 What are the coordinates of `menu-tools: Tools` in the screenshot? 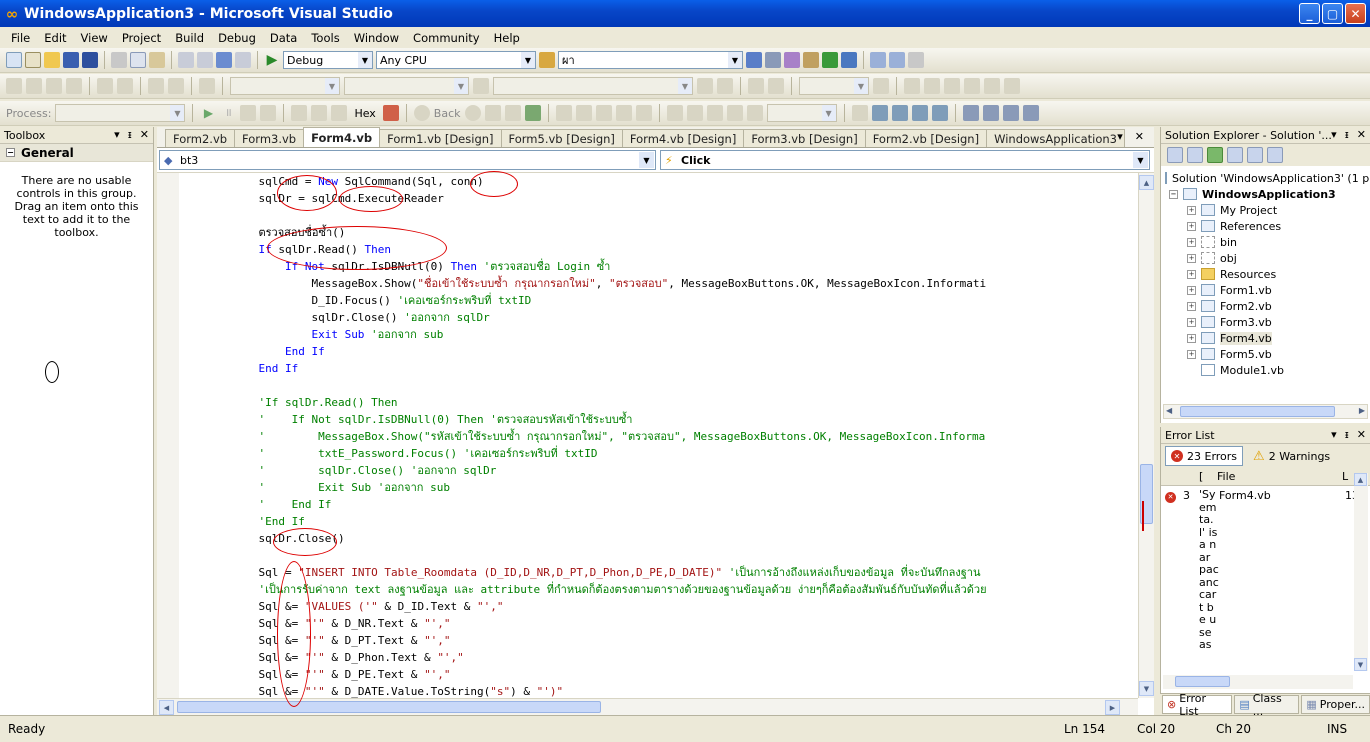 It's located at (325, 38).